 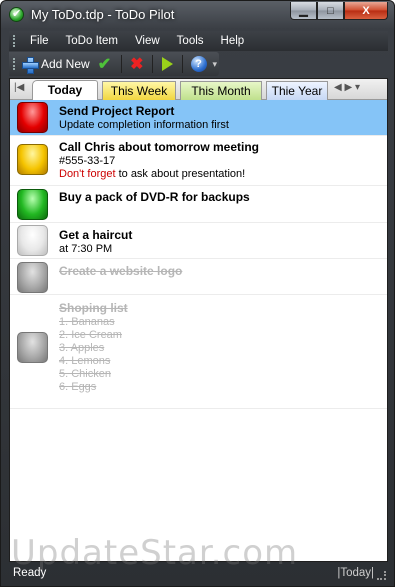 What do you see at coordinates (93, 308) in the screenshot?
I see `todo-title: Shoping list` at bounding box center [93, 308].